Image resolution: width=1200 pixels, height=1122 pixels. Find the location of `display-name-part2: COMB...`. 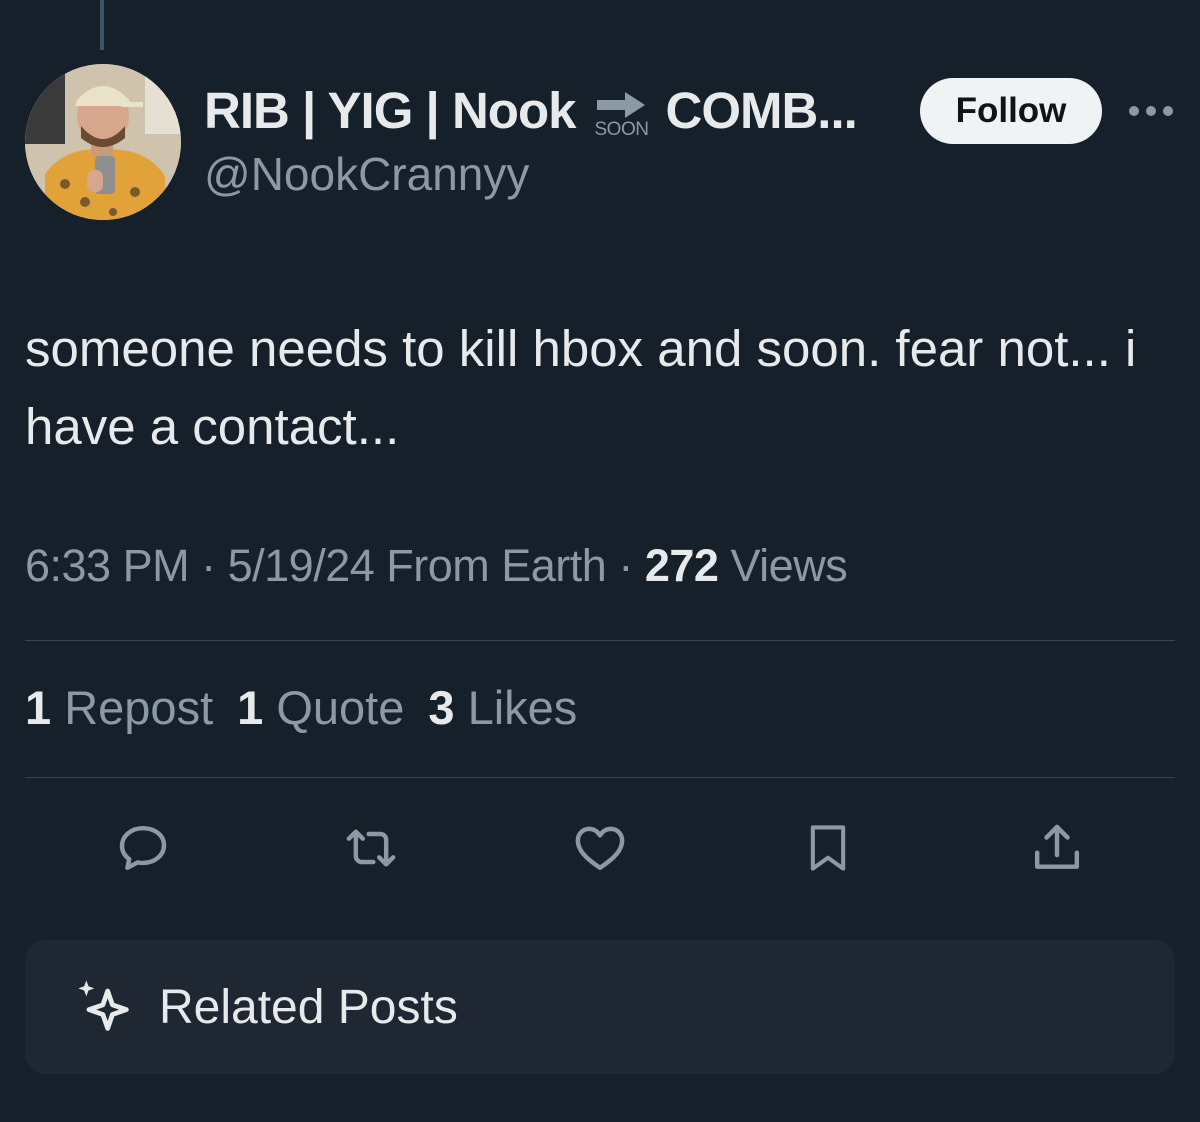

display-name-part2: COMB... is located at coordinates (761, 110).